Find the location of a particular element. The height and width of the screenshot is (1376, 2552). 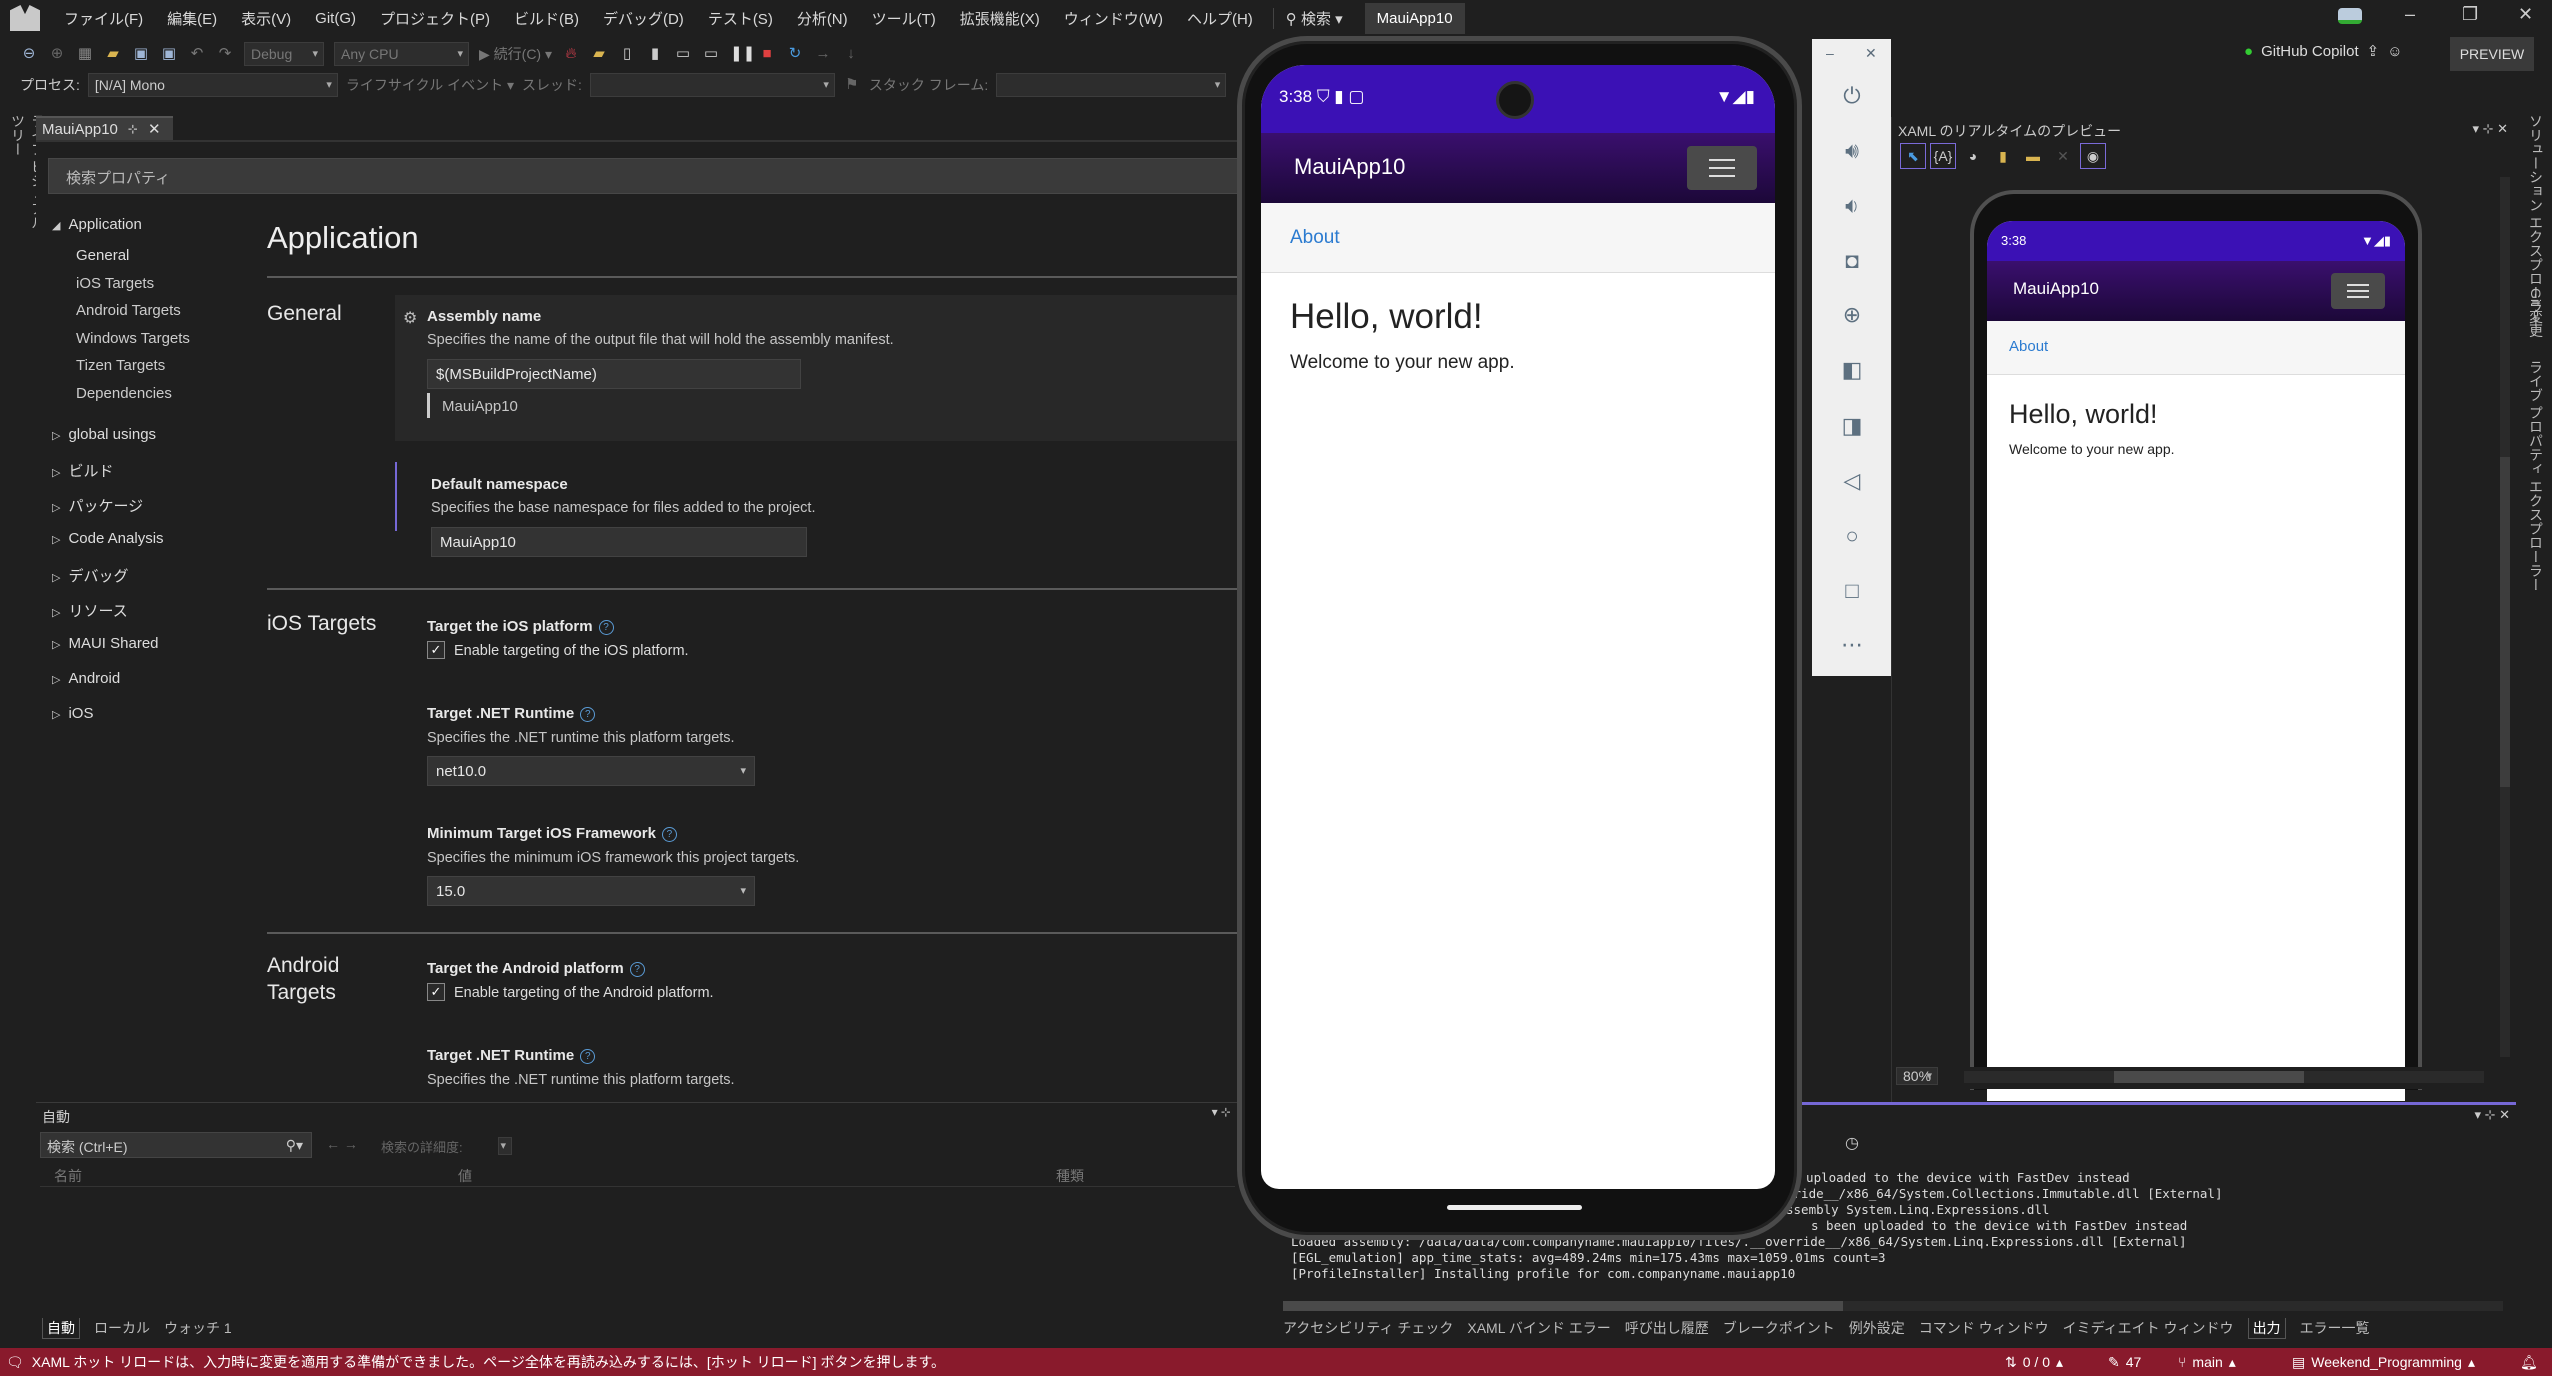

clock-icon: ◷ is located at coordinates (1852, 1143).